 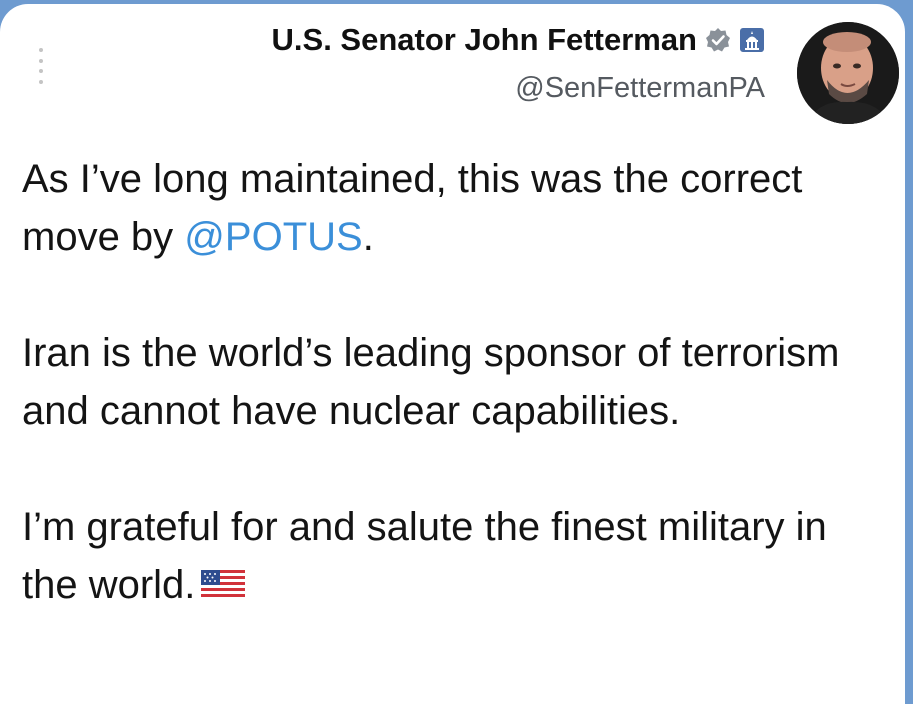 I want to click on author-name-row: U.S. Senator John Fetterman, so click(x=518, y=40).